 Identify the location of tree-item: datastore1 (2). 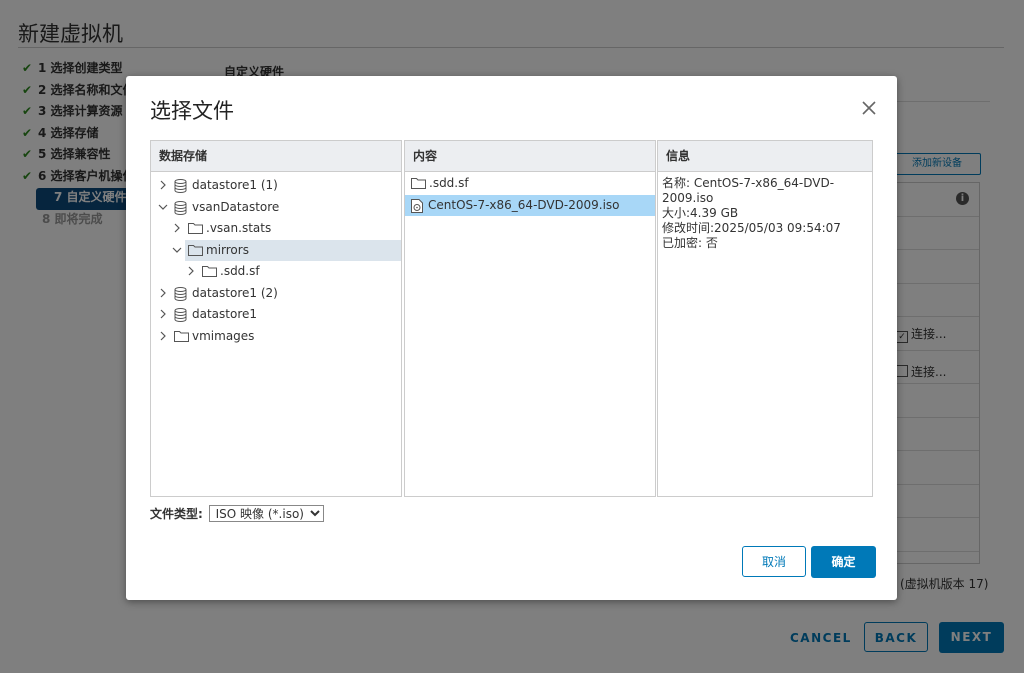
(276, 294).